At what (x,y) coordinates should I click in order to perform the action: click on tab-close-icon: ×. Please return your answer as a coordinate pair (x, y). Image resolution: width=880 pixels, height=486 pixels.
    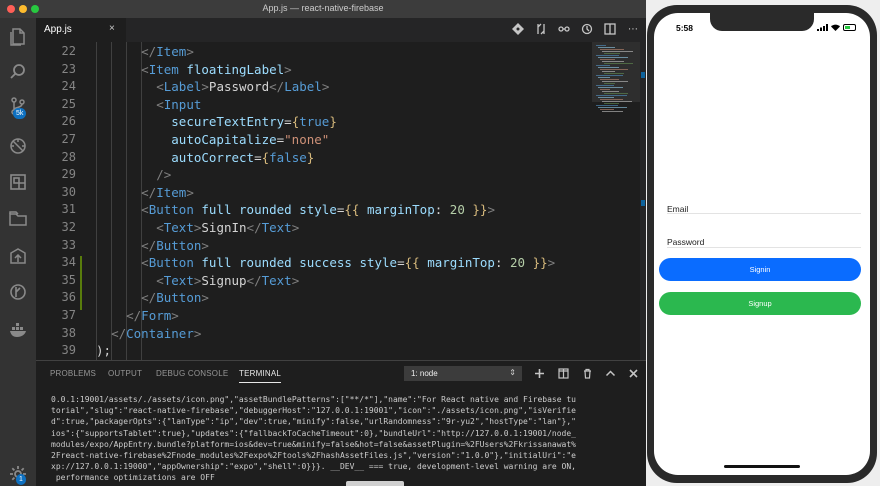
    Looking at the image, I should click on (112, 28).